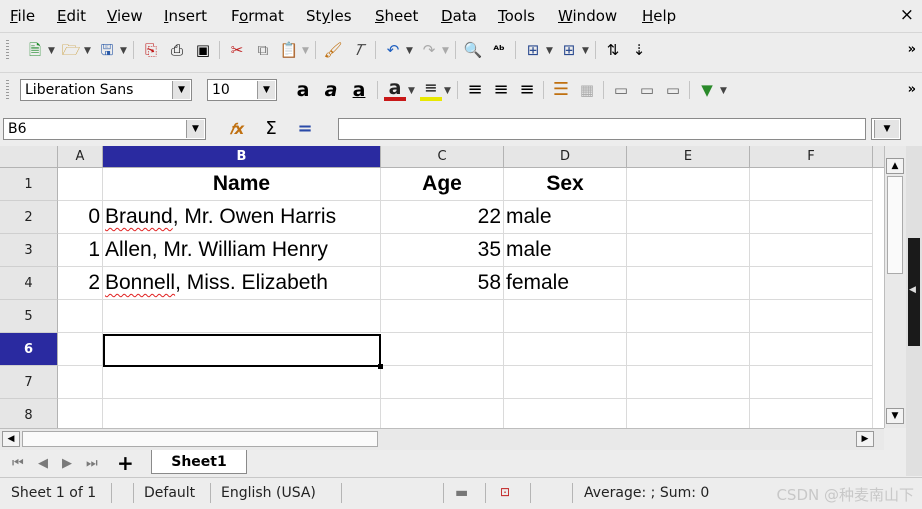  What do you see at coordinates (587, 90) in the screenshot?
I see `merge-cells-icon: ▦` at bounding box center [587, 90].